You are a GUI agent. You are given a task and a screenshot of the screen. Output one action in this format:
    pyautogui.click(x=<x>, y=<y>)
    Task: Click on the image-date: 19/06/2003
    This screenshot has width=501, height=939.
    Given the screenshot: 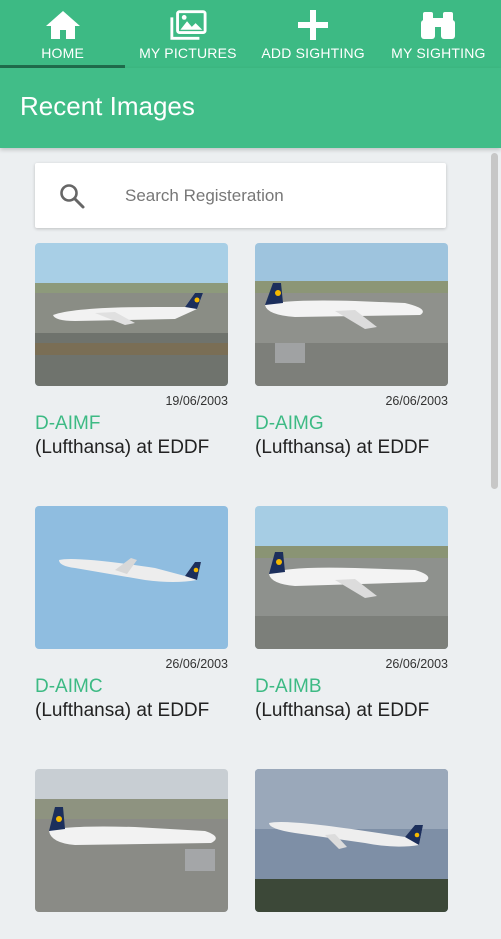 What is the action you would take?
    pyautogui.click(x=196, y=401)
    